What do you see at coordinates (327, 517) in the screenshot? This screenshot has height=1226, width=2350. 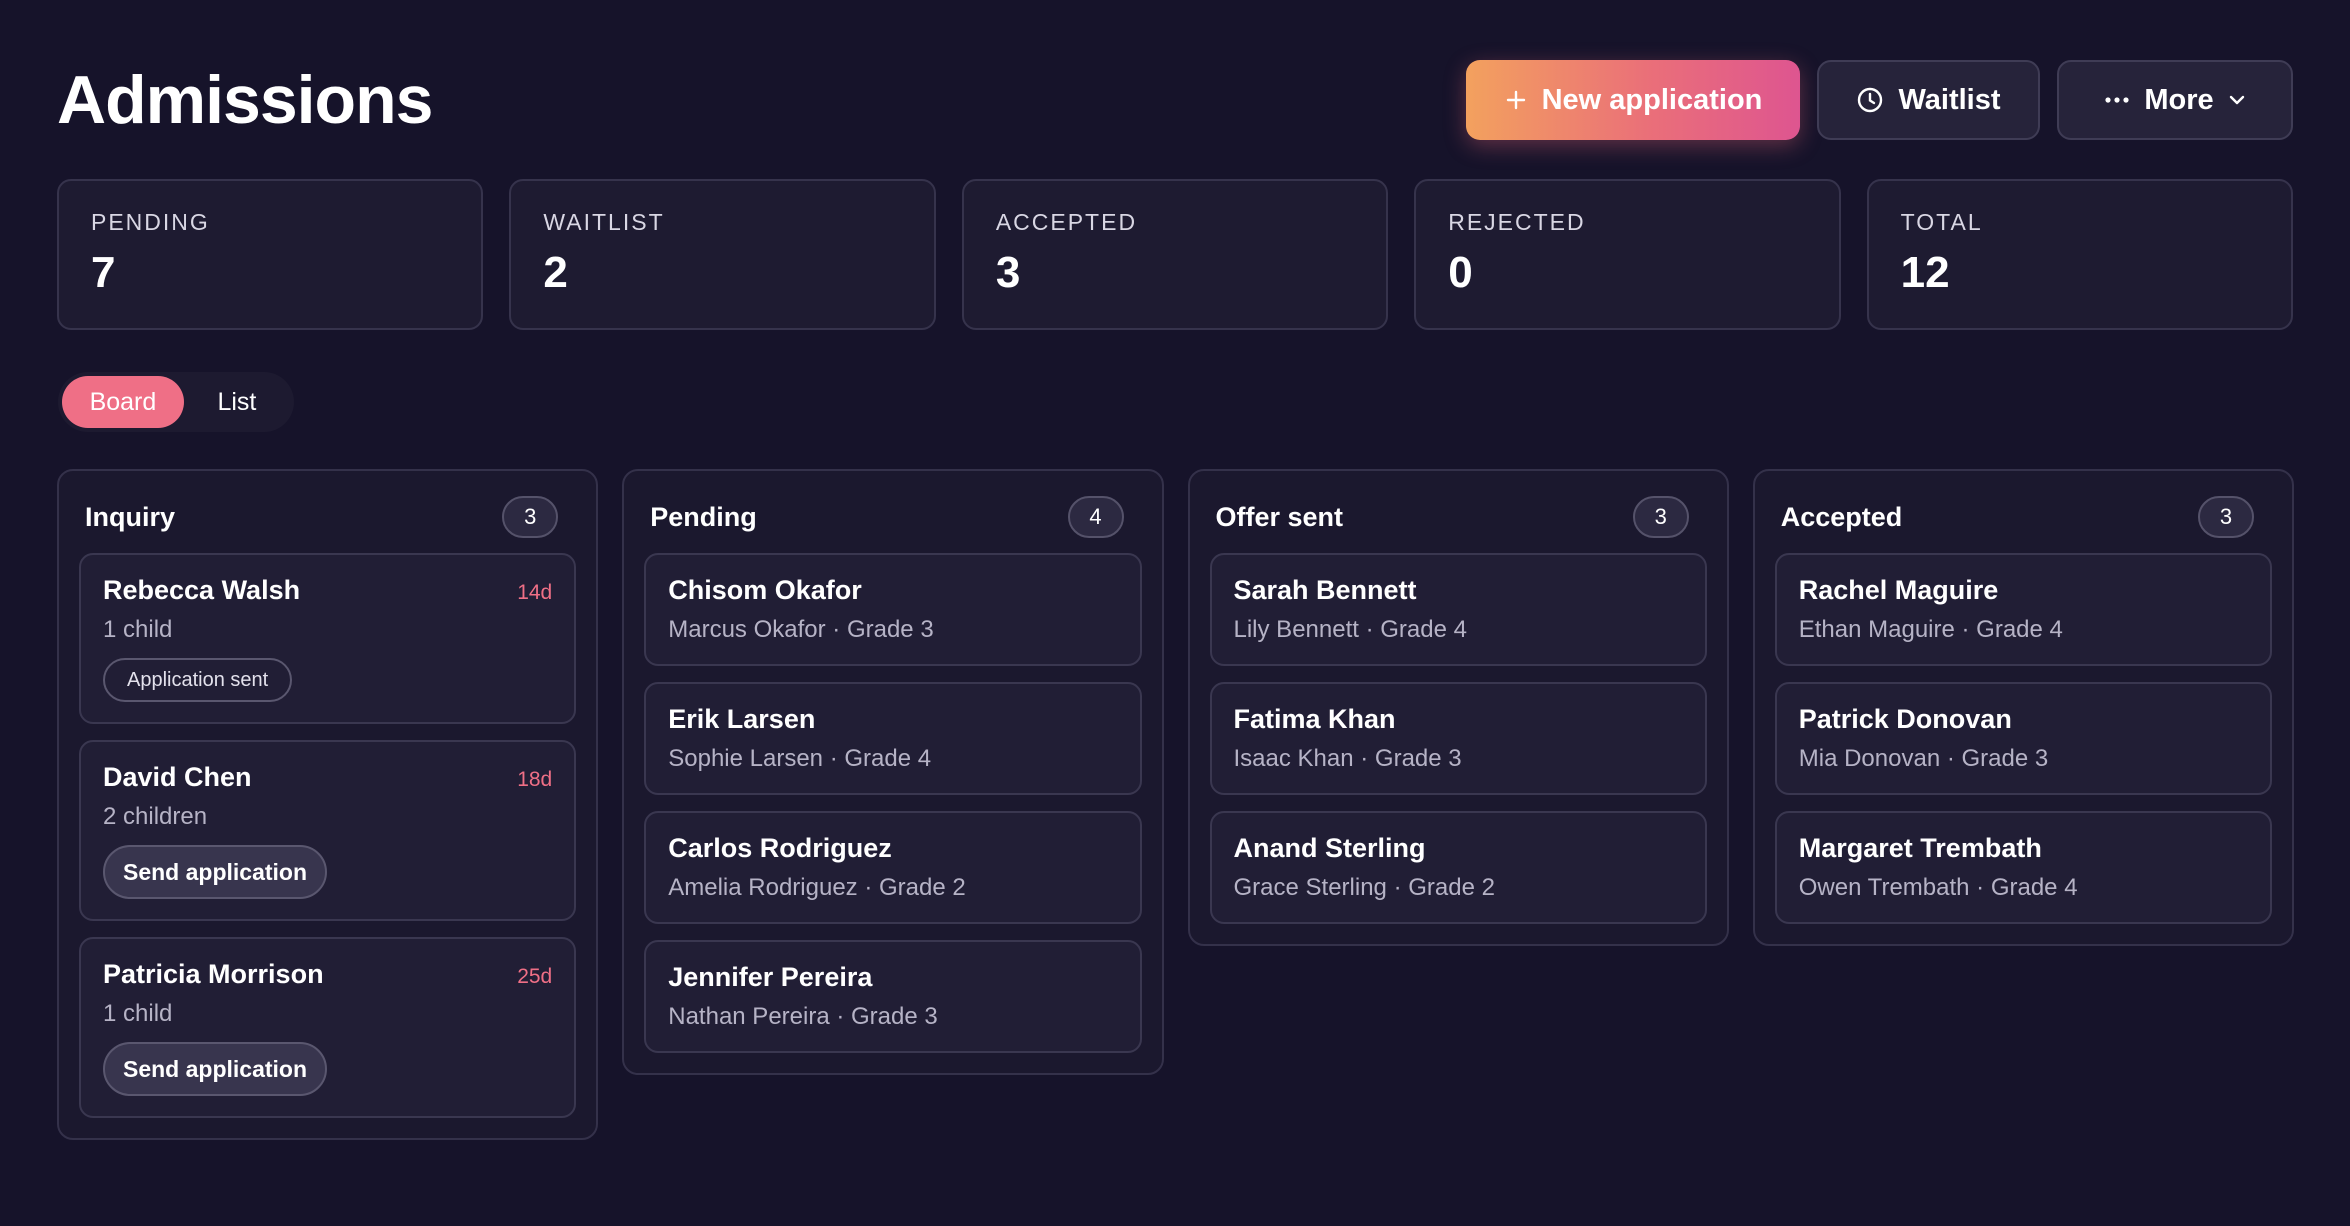 I see `column-header: Inquiry 3` at bounding box center [327, 517].